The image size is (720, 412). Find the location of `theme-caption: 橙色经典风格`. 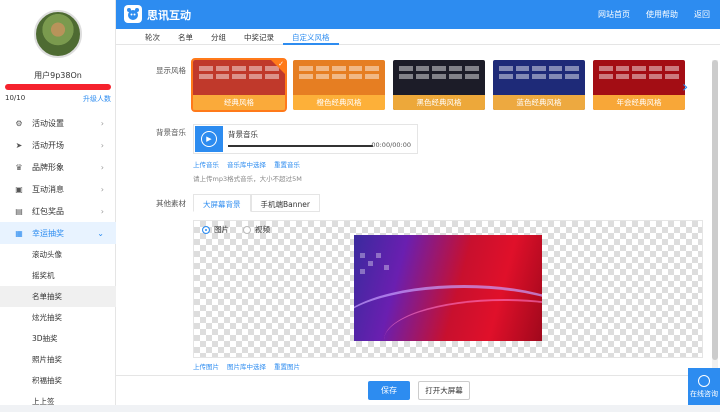

theme-caption: 橙色经典风格 is located at coordinates (339, 102).